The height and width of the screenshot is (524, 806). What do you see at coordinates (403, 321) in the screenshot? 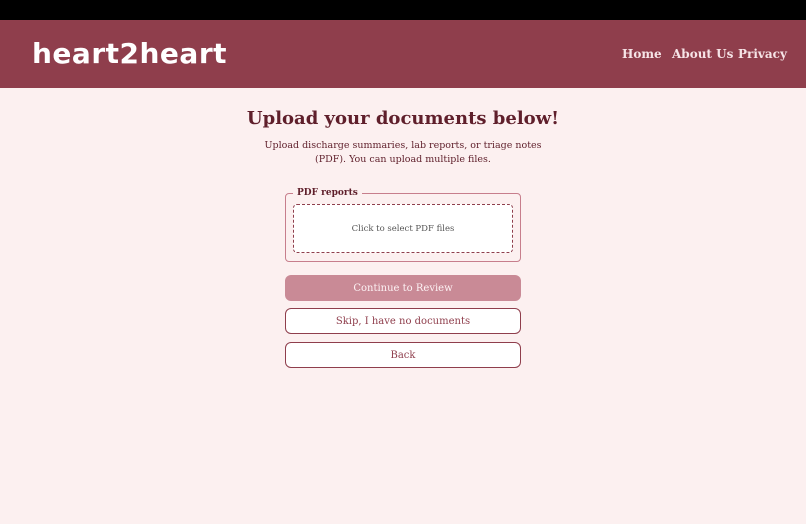
I see `skip-no-documents-button: Skip, I have no documents` at bounding box center [403, 321].